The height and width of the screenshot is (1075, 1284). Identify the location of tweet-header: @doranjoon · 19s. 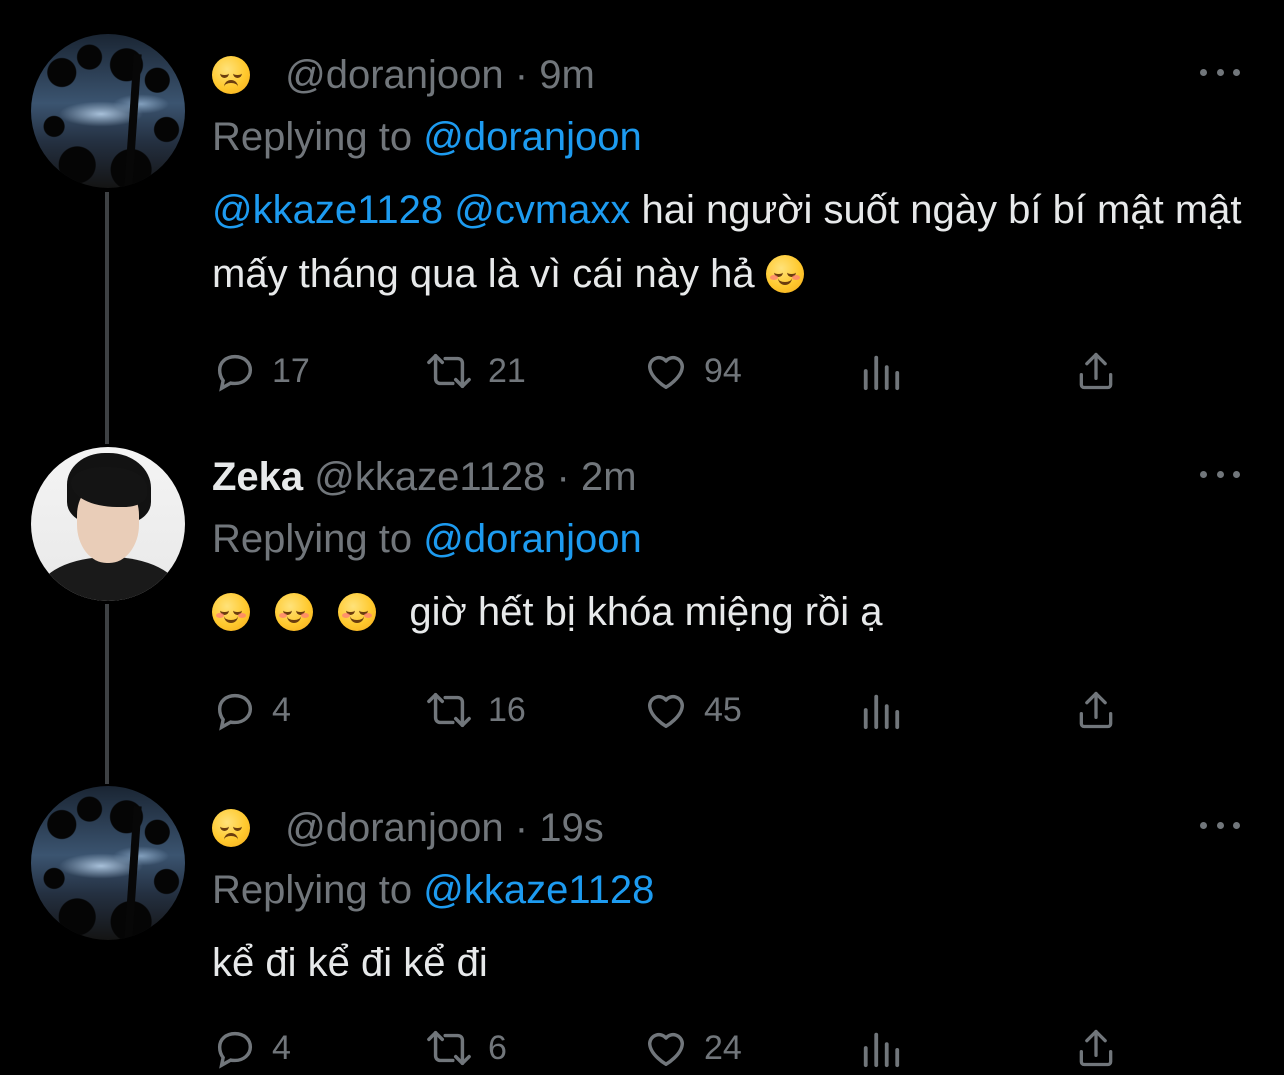
(728, 828).